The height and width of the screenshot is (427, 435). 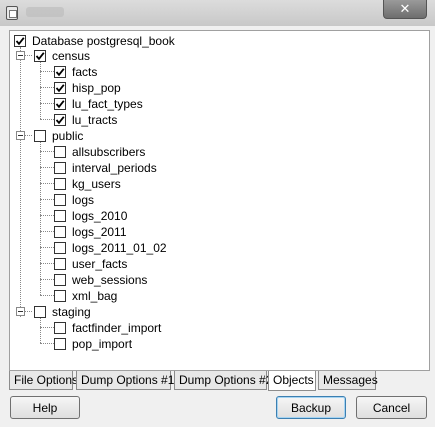 I want to click on tree-node-label: staging, so click(x=71, y=312).